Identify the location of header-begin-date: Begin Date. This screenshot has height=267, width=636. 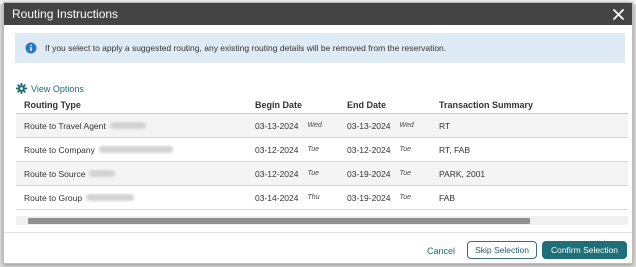
(301, 105).